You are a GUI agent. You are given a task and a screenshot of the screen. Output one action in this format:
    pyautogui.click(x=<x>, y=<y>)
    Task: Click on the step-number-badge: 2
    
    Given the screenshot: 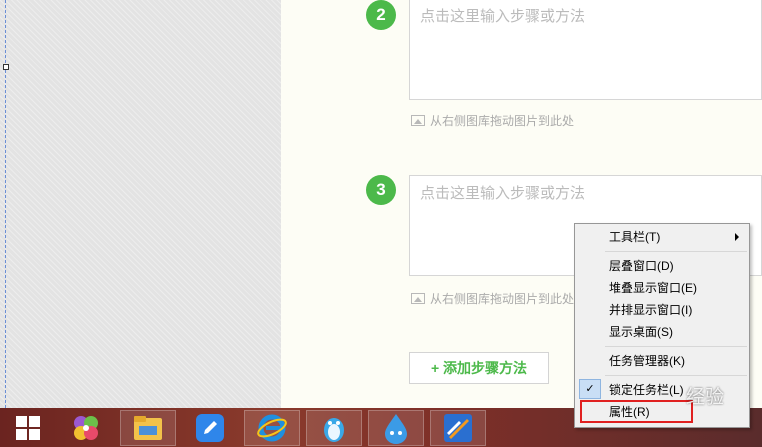 What is the action you would take?
    pyautogui.click(x=381, y=15)
    